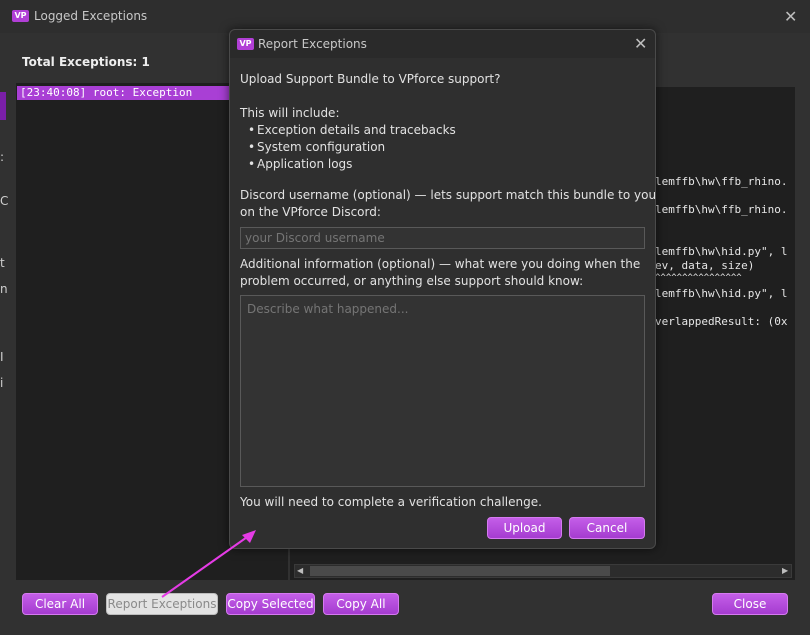 Image resolution: width=810 pixels, height=635 pixels. I want to click on window-title: Logged Exceptions, so click(91, 16).